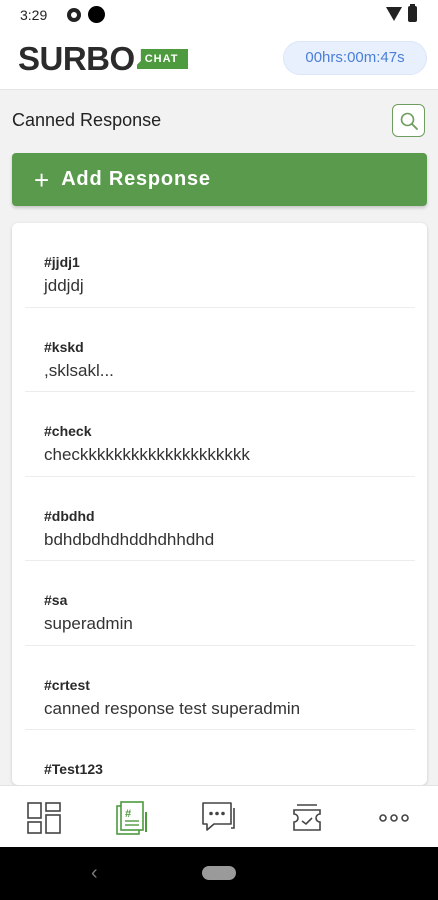  What do you see at coordinates (76, 58) in the screenshot?
I see `logo-text: SURBO` at bounding box center [76, 58].